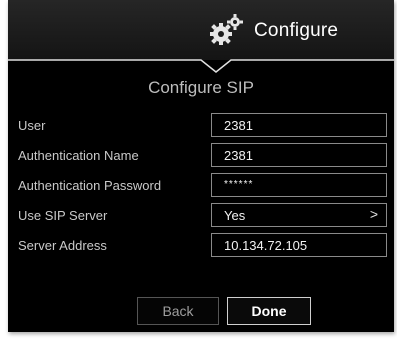  What do you see at coordinates (203, 127) in the screenshot?
I see `row-user: User 2381` at bounding box center [203, 127].